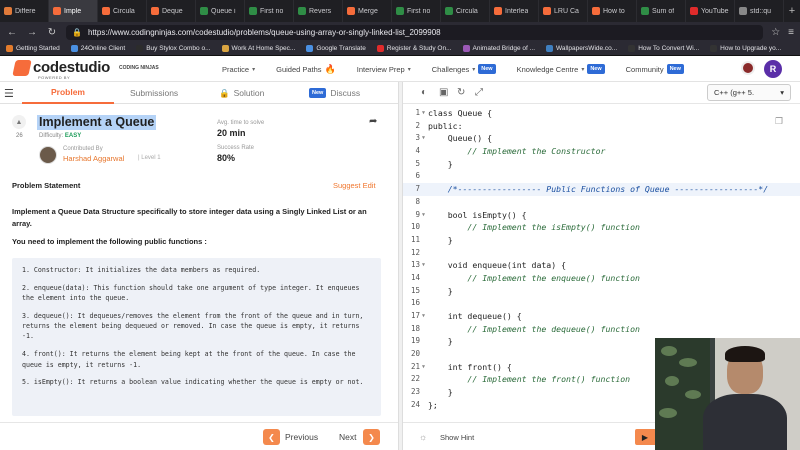 The image size is (800, 450). What do you see at coordinates (12, 32) in the screenshot?
I see `back-icon: ←` at bounding box center [12, 32].